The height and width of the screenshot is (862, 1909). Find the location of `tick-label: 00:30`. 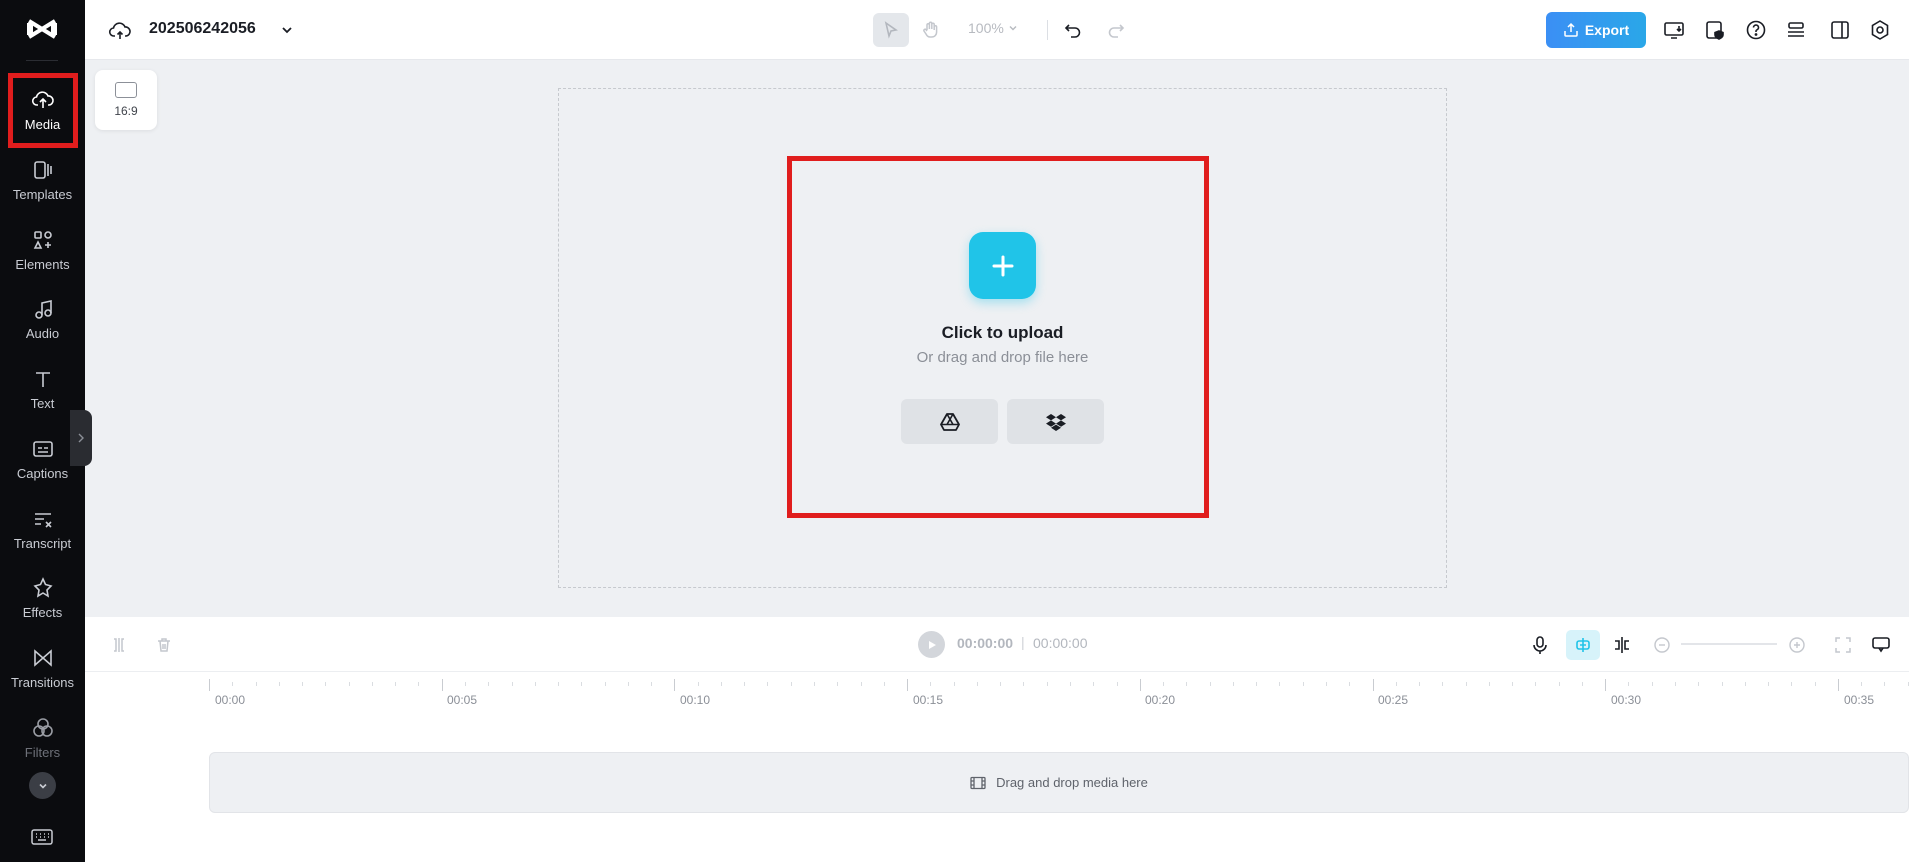

tick-label: 00:30 is located at coordinates (1626, 700).